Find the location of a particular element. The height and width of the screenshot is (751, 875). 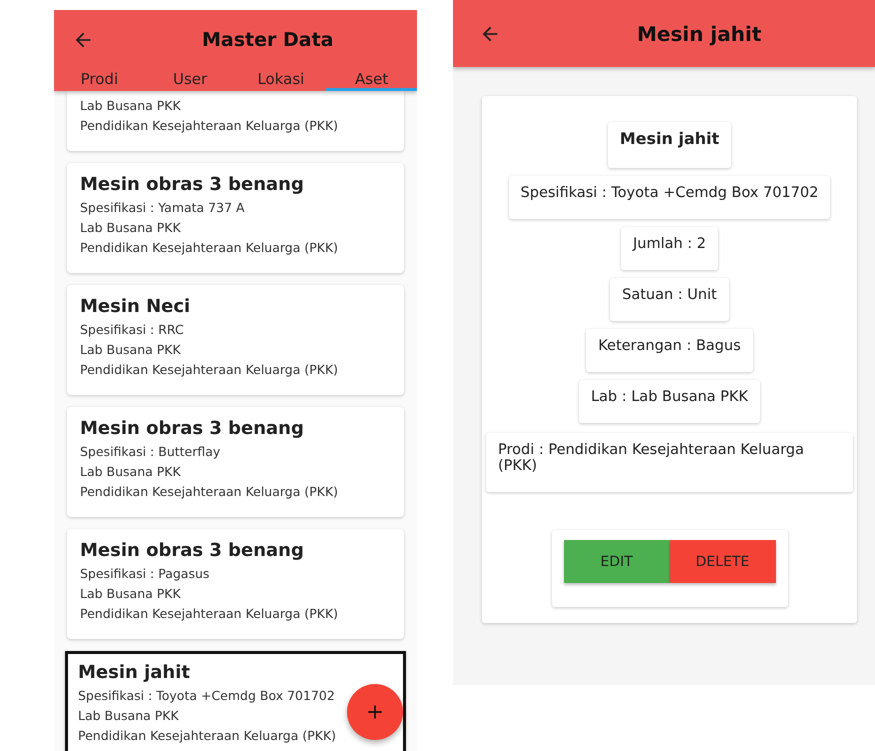

asset-spec: Spesifikasi : Yamata 737 A is located at coordinates (162, 208).